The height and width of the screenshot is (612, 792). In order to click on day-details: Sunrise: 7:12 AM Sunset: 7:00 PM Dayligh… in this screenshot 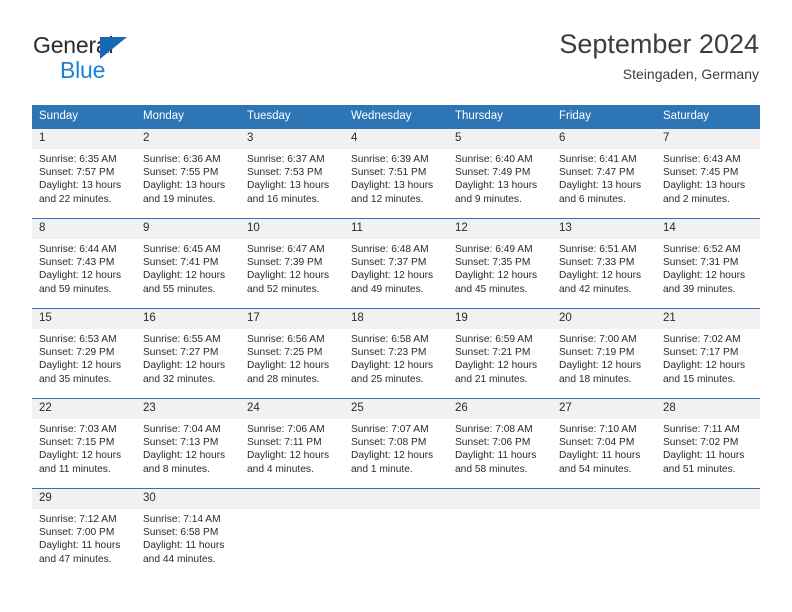, I will do `click(84, 537)`.